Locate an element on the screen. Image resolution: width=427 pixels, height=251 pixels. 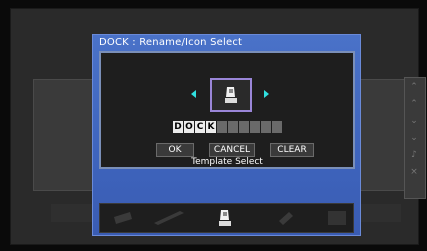
cancel-button: CANCEL is located at coordinates (232, 150).